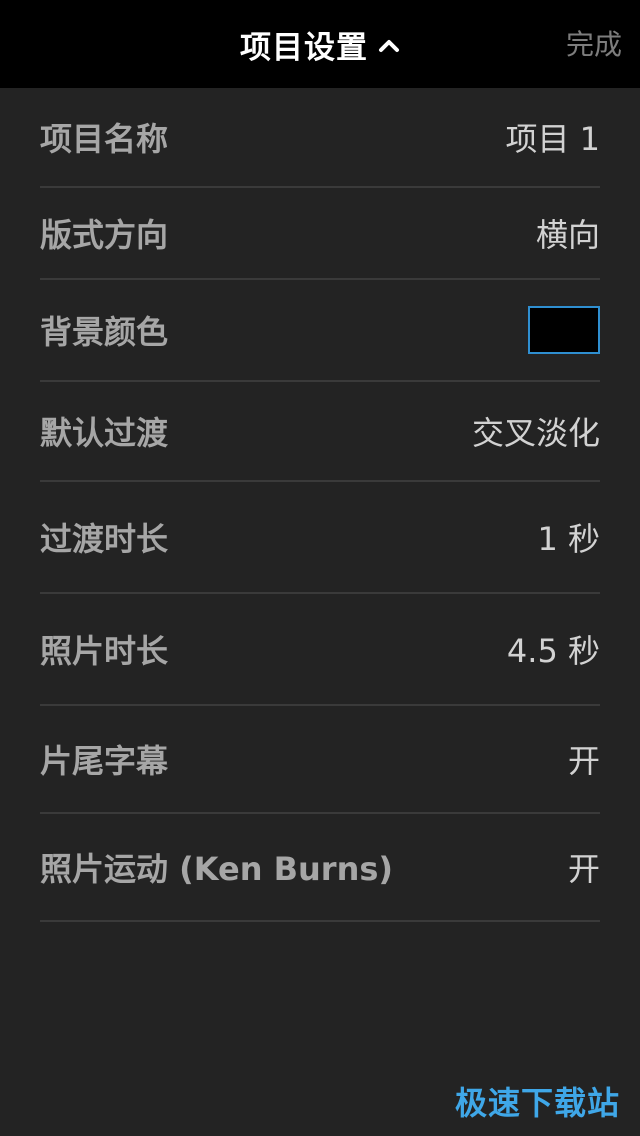 The image size is (640, 1136). I want to click on setting-label: 照片时长, so click(104, 651).